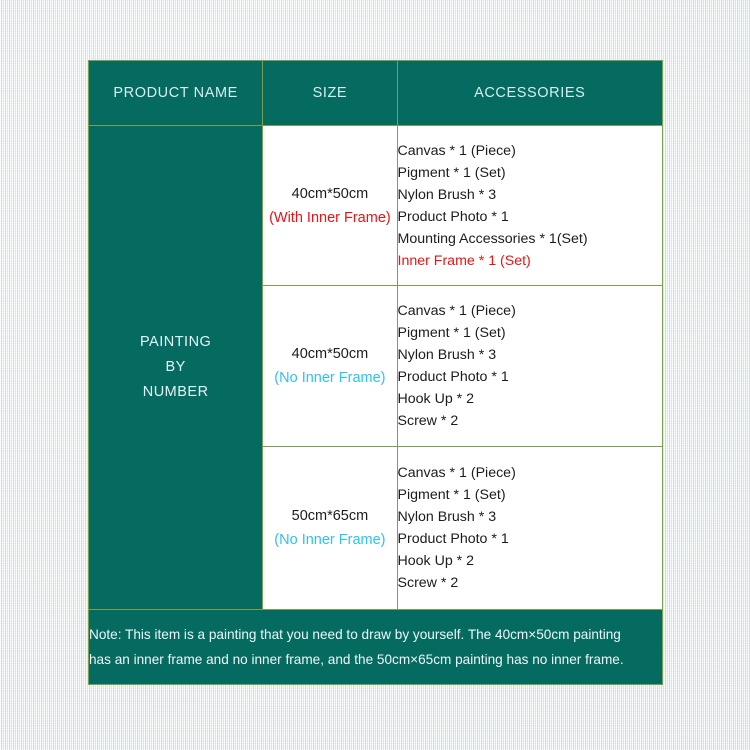  Describe the element at coordinates (330, 205) in the screenshot. I see `size-cell-row-1: 40cm*50cm (With Inner Frame)` at that location.